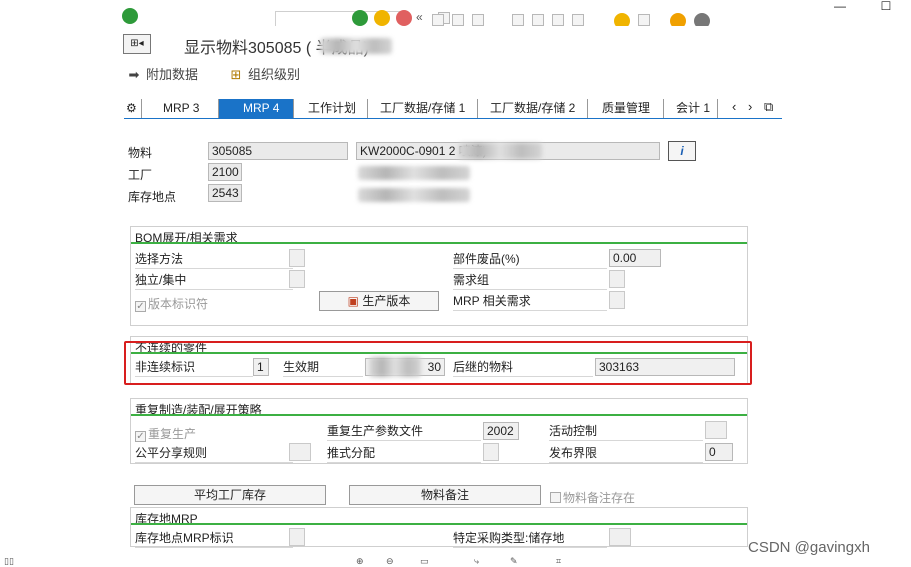 This screenshot has width=911, height=567. What do you see at coordinates (178, 304) in the screenshot?
I see `version-indicator-label: 版本标识符` at bounding box center [178, 304].